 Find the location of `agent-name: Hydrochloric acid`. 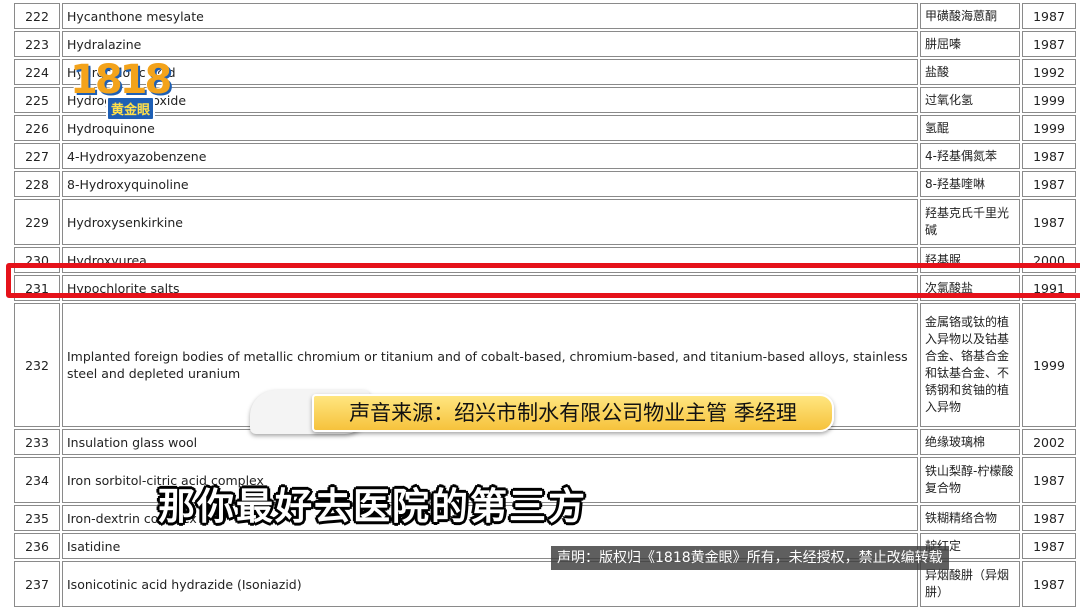

agent-name: Hydrochloric acid is located at coordinates (490, 72).